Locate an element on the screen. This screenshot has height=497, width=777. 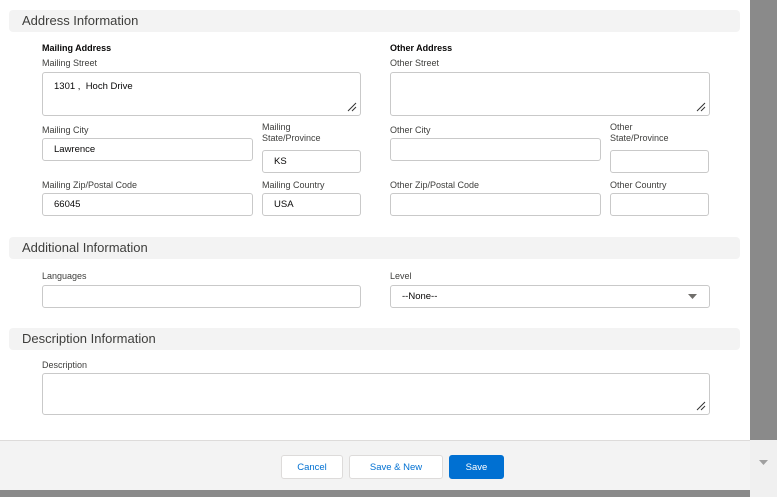
mailing-country-label: Mailing Country is located at coordinates (293, 185).